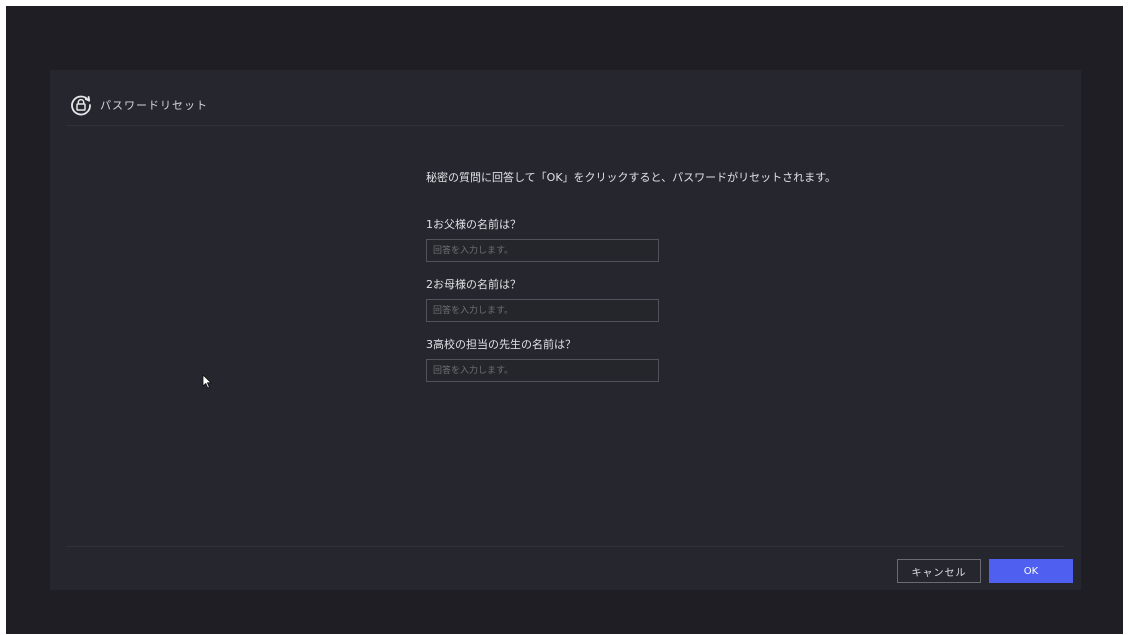 The image size is (1129, 635). What do you see at coordinates (1031, 571) in the screenshot?
I see `ok-button: OK` at bounding box center [1031, 571].